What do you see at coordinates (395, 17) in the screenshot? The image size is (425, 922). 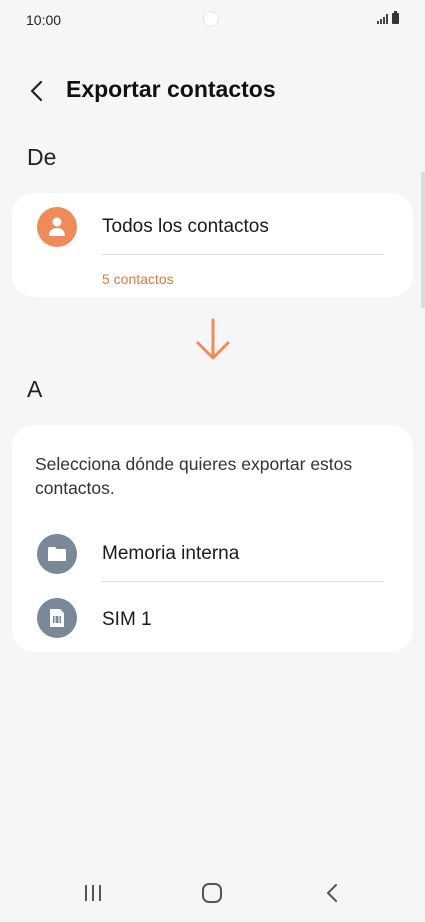 I see `battery-icon` at bounding box center [395, 17].